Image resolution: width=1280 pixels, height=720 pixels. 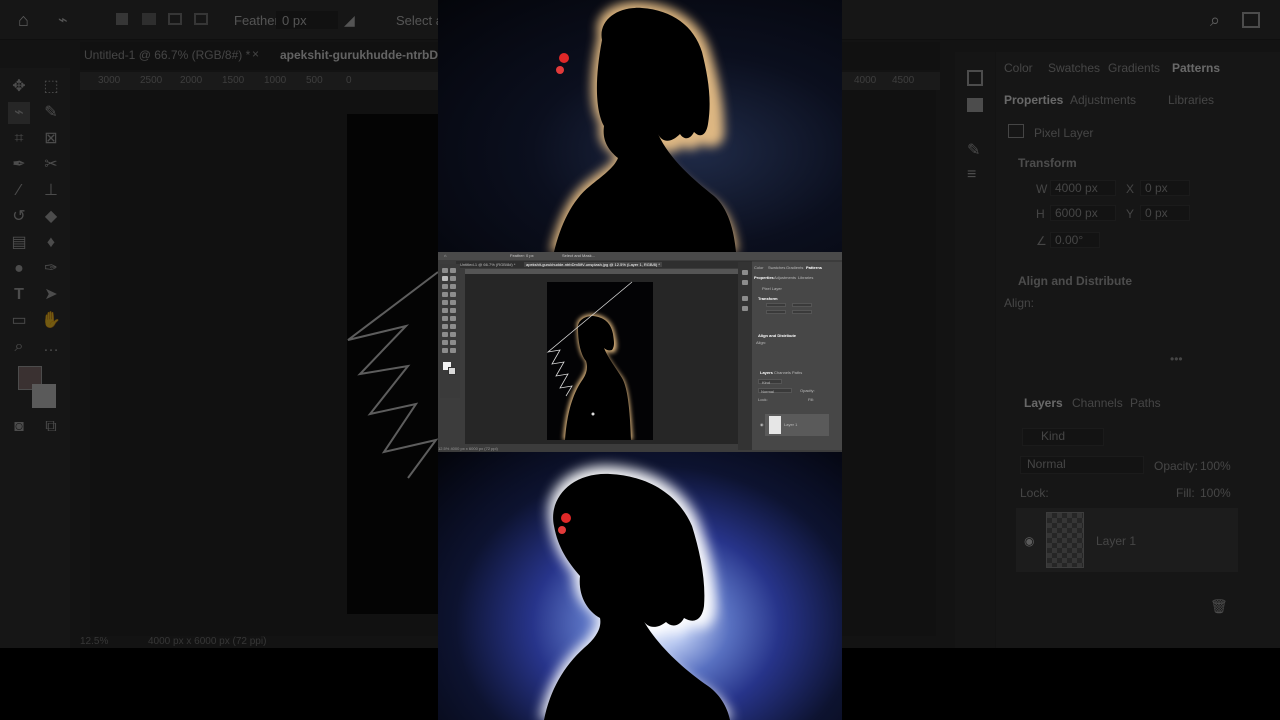 I want to click on angle-field: 0.00°, so click(x=1075, y=240).